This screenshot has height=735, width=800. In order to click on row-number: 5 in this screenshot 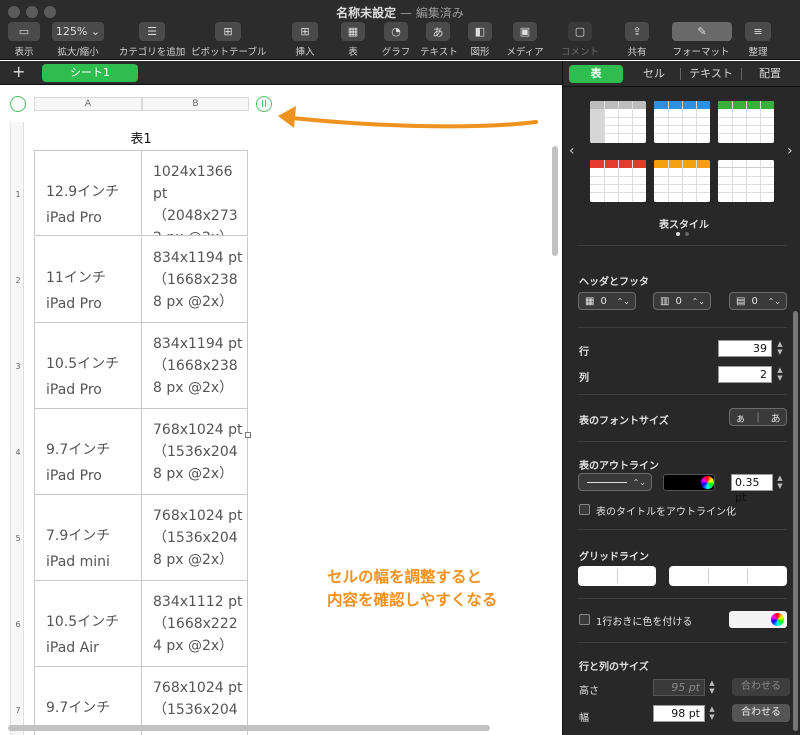, I will do `click(18, 538)`.